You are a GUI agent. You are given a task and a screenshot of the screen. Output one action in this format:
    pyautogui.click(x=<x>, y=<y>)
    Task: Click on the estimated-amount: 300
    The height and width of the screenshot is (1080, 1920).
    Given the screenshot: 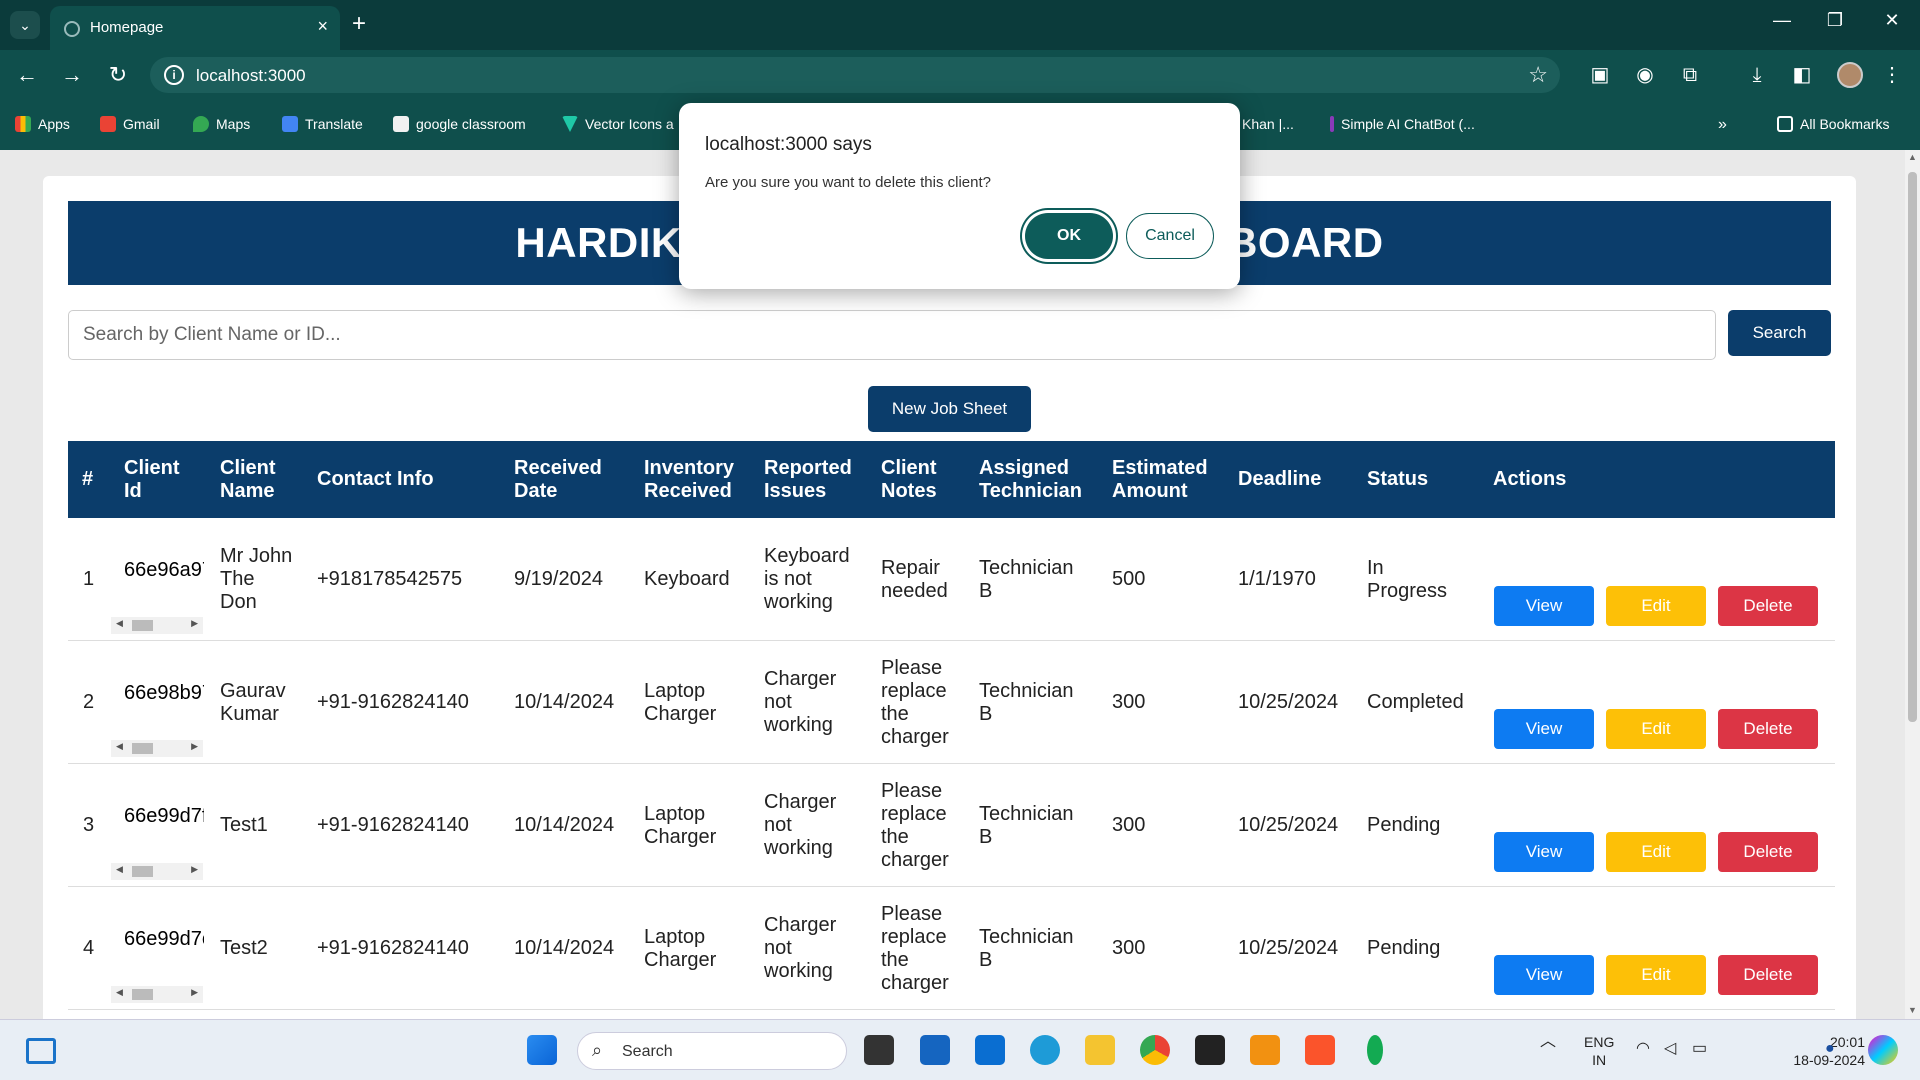 What is the action you would take?
    pyautogui.click(x=1129, y=825)
    